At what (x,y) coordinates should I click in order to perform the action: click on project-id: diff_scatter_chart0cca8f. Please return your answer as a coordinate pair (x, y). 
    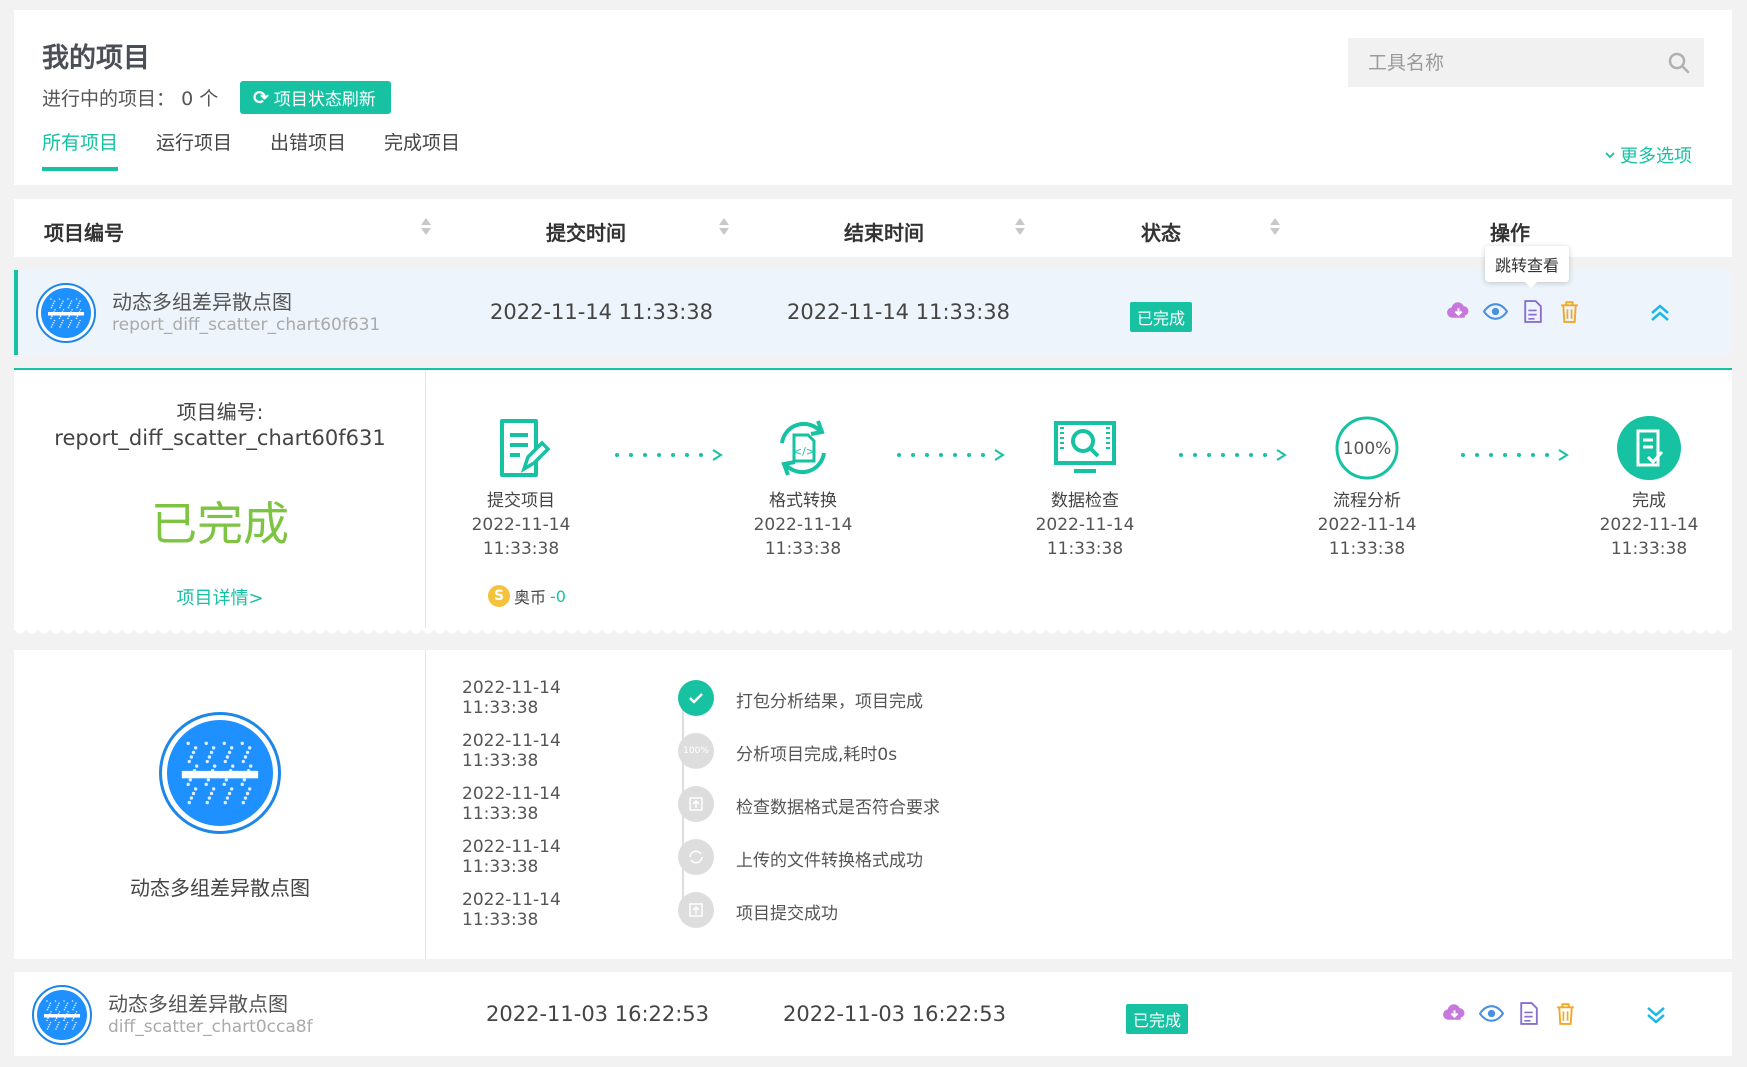
    Looking at the image, I should click on (210, 1027).